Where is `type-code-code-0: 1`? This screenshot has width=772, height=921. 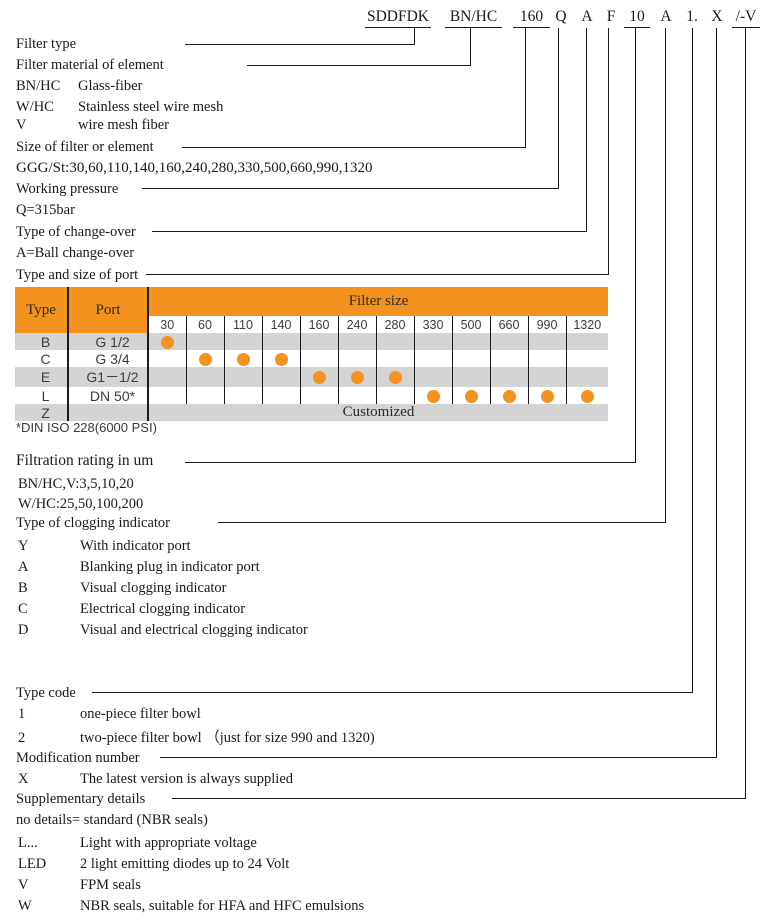
type-code-code-0: 1 is located at coordinates (22, 714).